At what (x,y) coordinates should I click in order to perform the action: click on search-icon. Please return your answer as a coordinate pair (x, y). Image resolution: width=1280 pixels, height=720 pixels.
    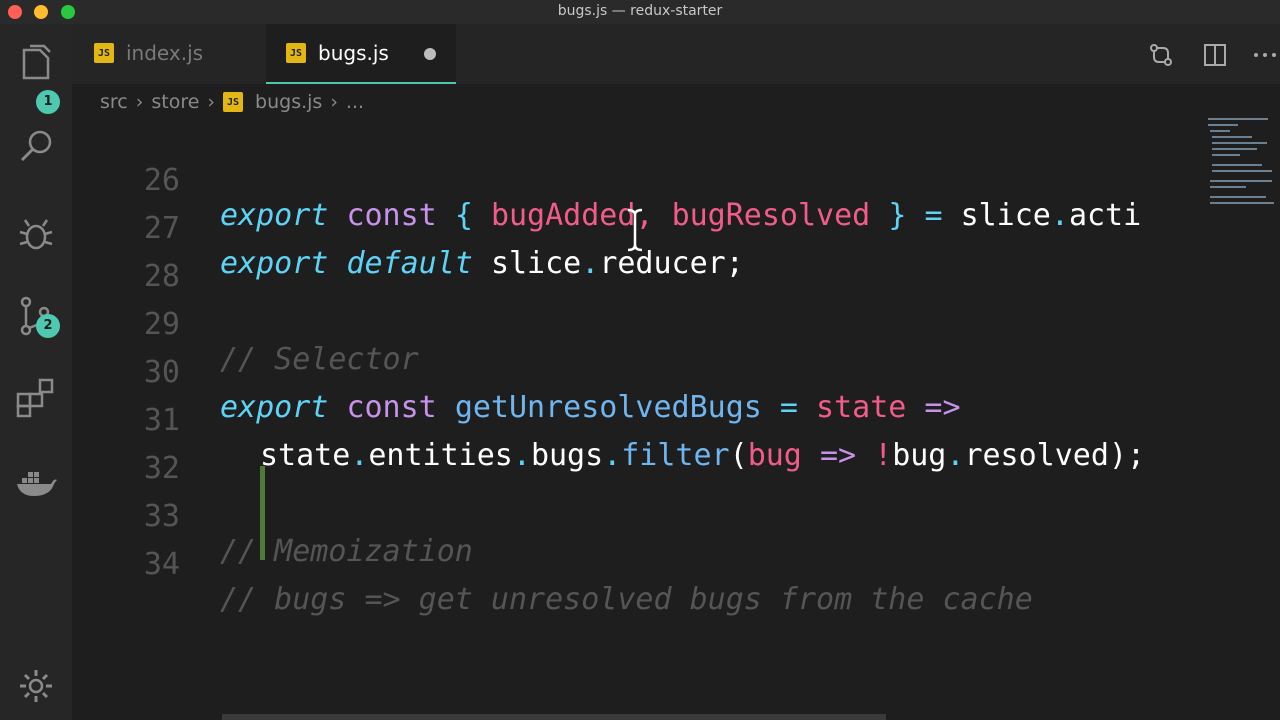
    Looking at the image, I should click on (36, 146).